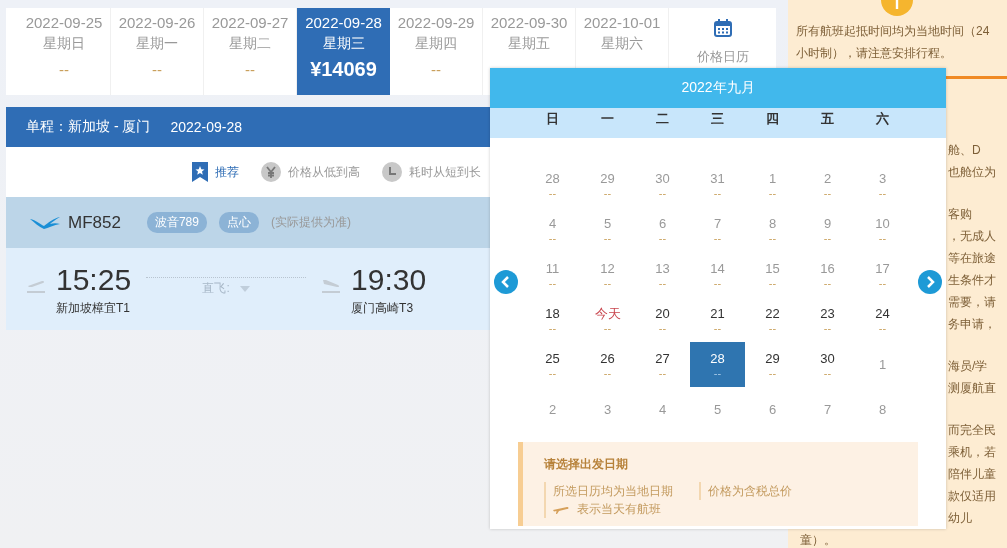  Describe the element at coordinates (215, 172) in the screenshot. I see `sort-option: 推荐` at that location.